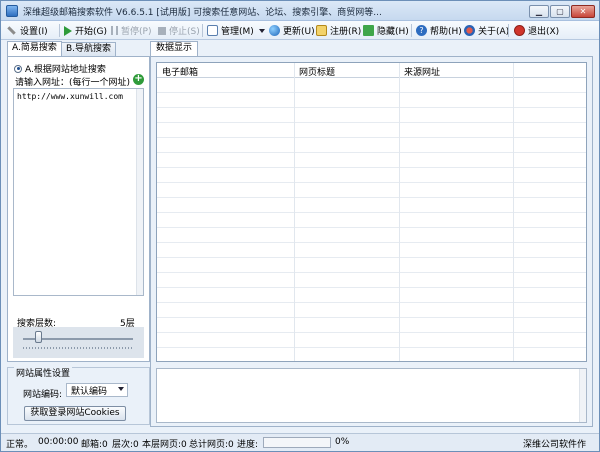 Image resolution: width=600 pixels, height=452 pixels. Describe the element at coordinates (469, 30) in the screenshot. I see `people-icon` at that location.